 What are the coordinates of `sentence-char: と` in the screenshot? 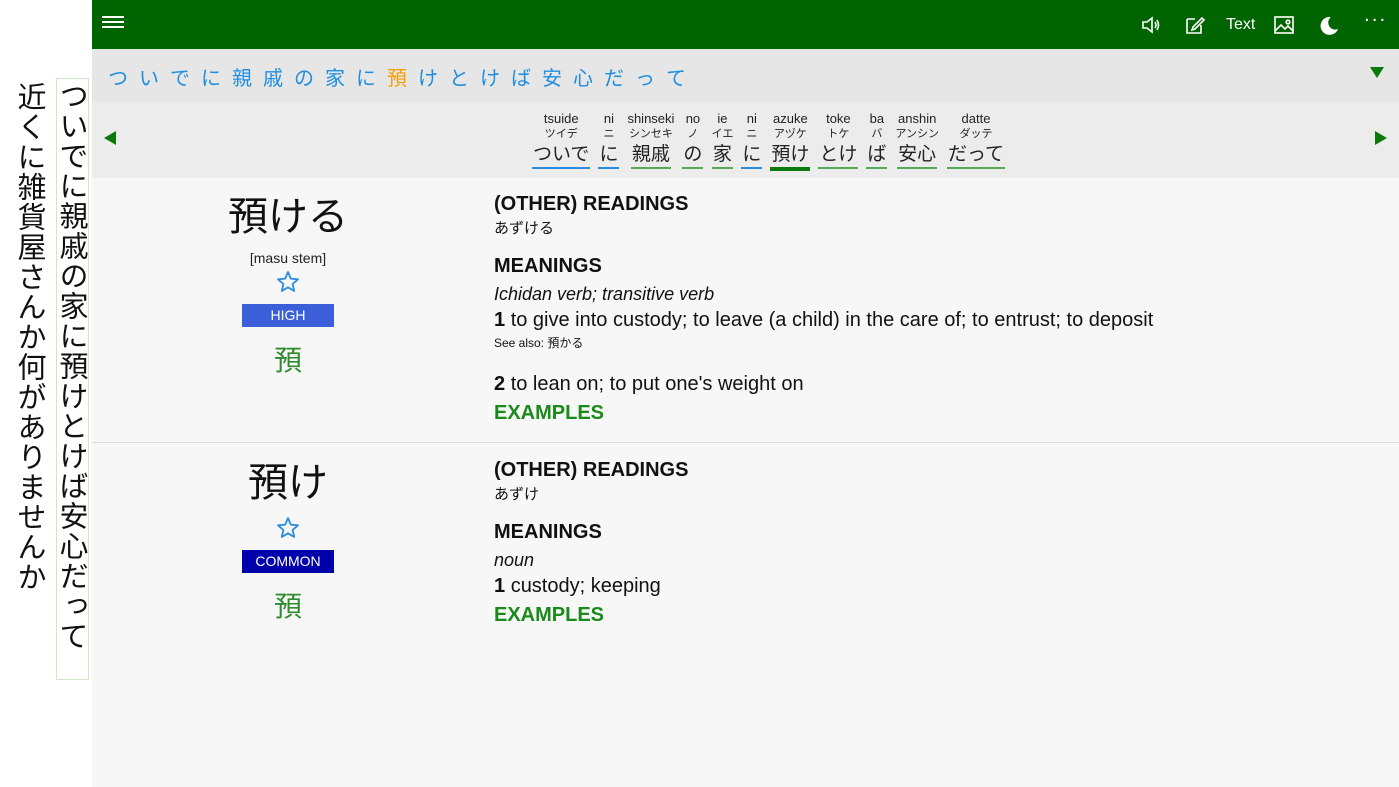 It's located at (459, 76).